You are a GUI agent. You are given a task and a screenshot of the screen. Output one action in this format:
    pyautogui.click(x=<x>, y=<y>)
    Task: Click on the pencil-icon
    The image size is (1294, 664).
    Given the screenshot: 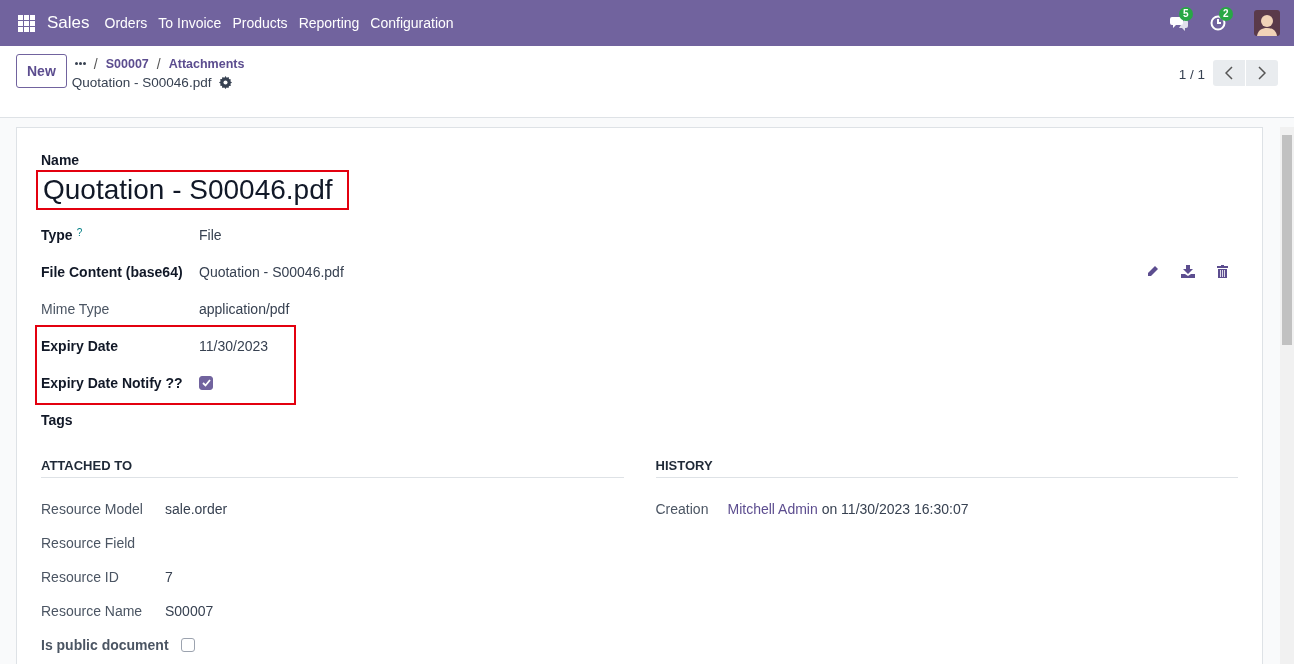 What is the action you would take?
    pyautogui.click(x=1152, y=271)
    